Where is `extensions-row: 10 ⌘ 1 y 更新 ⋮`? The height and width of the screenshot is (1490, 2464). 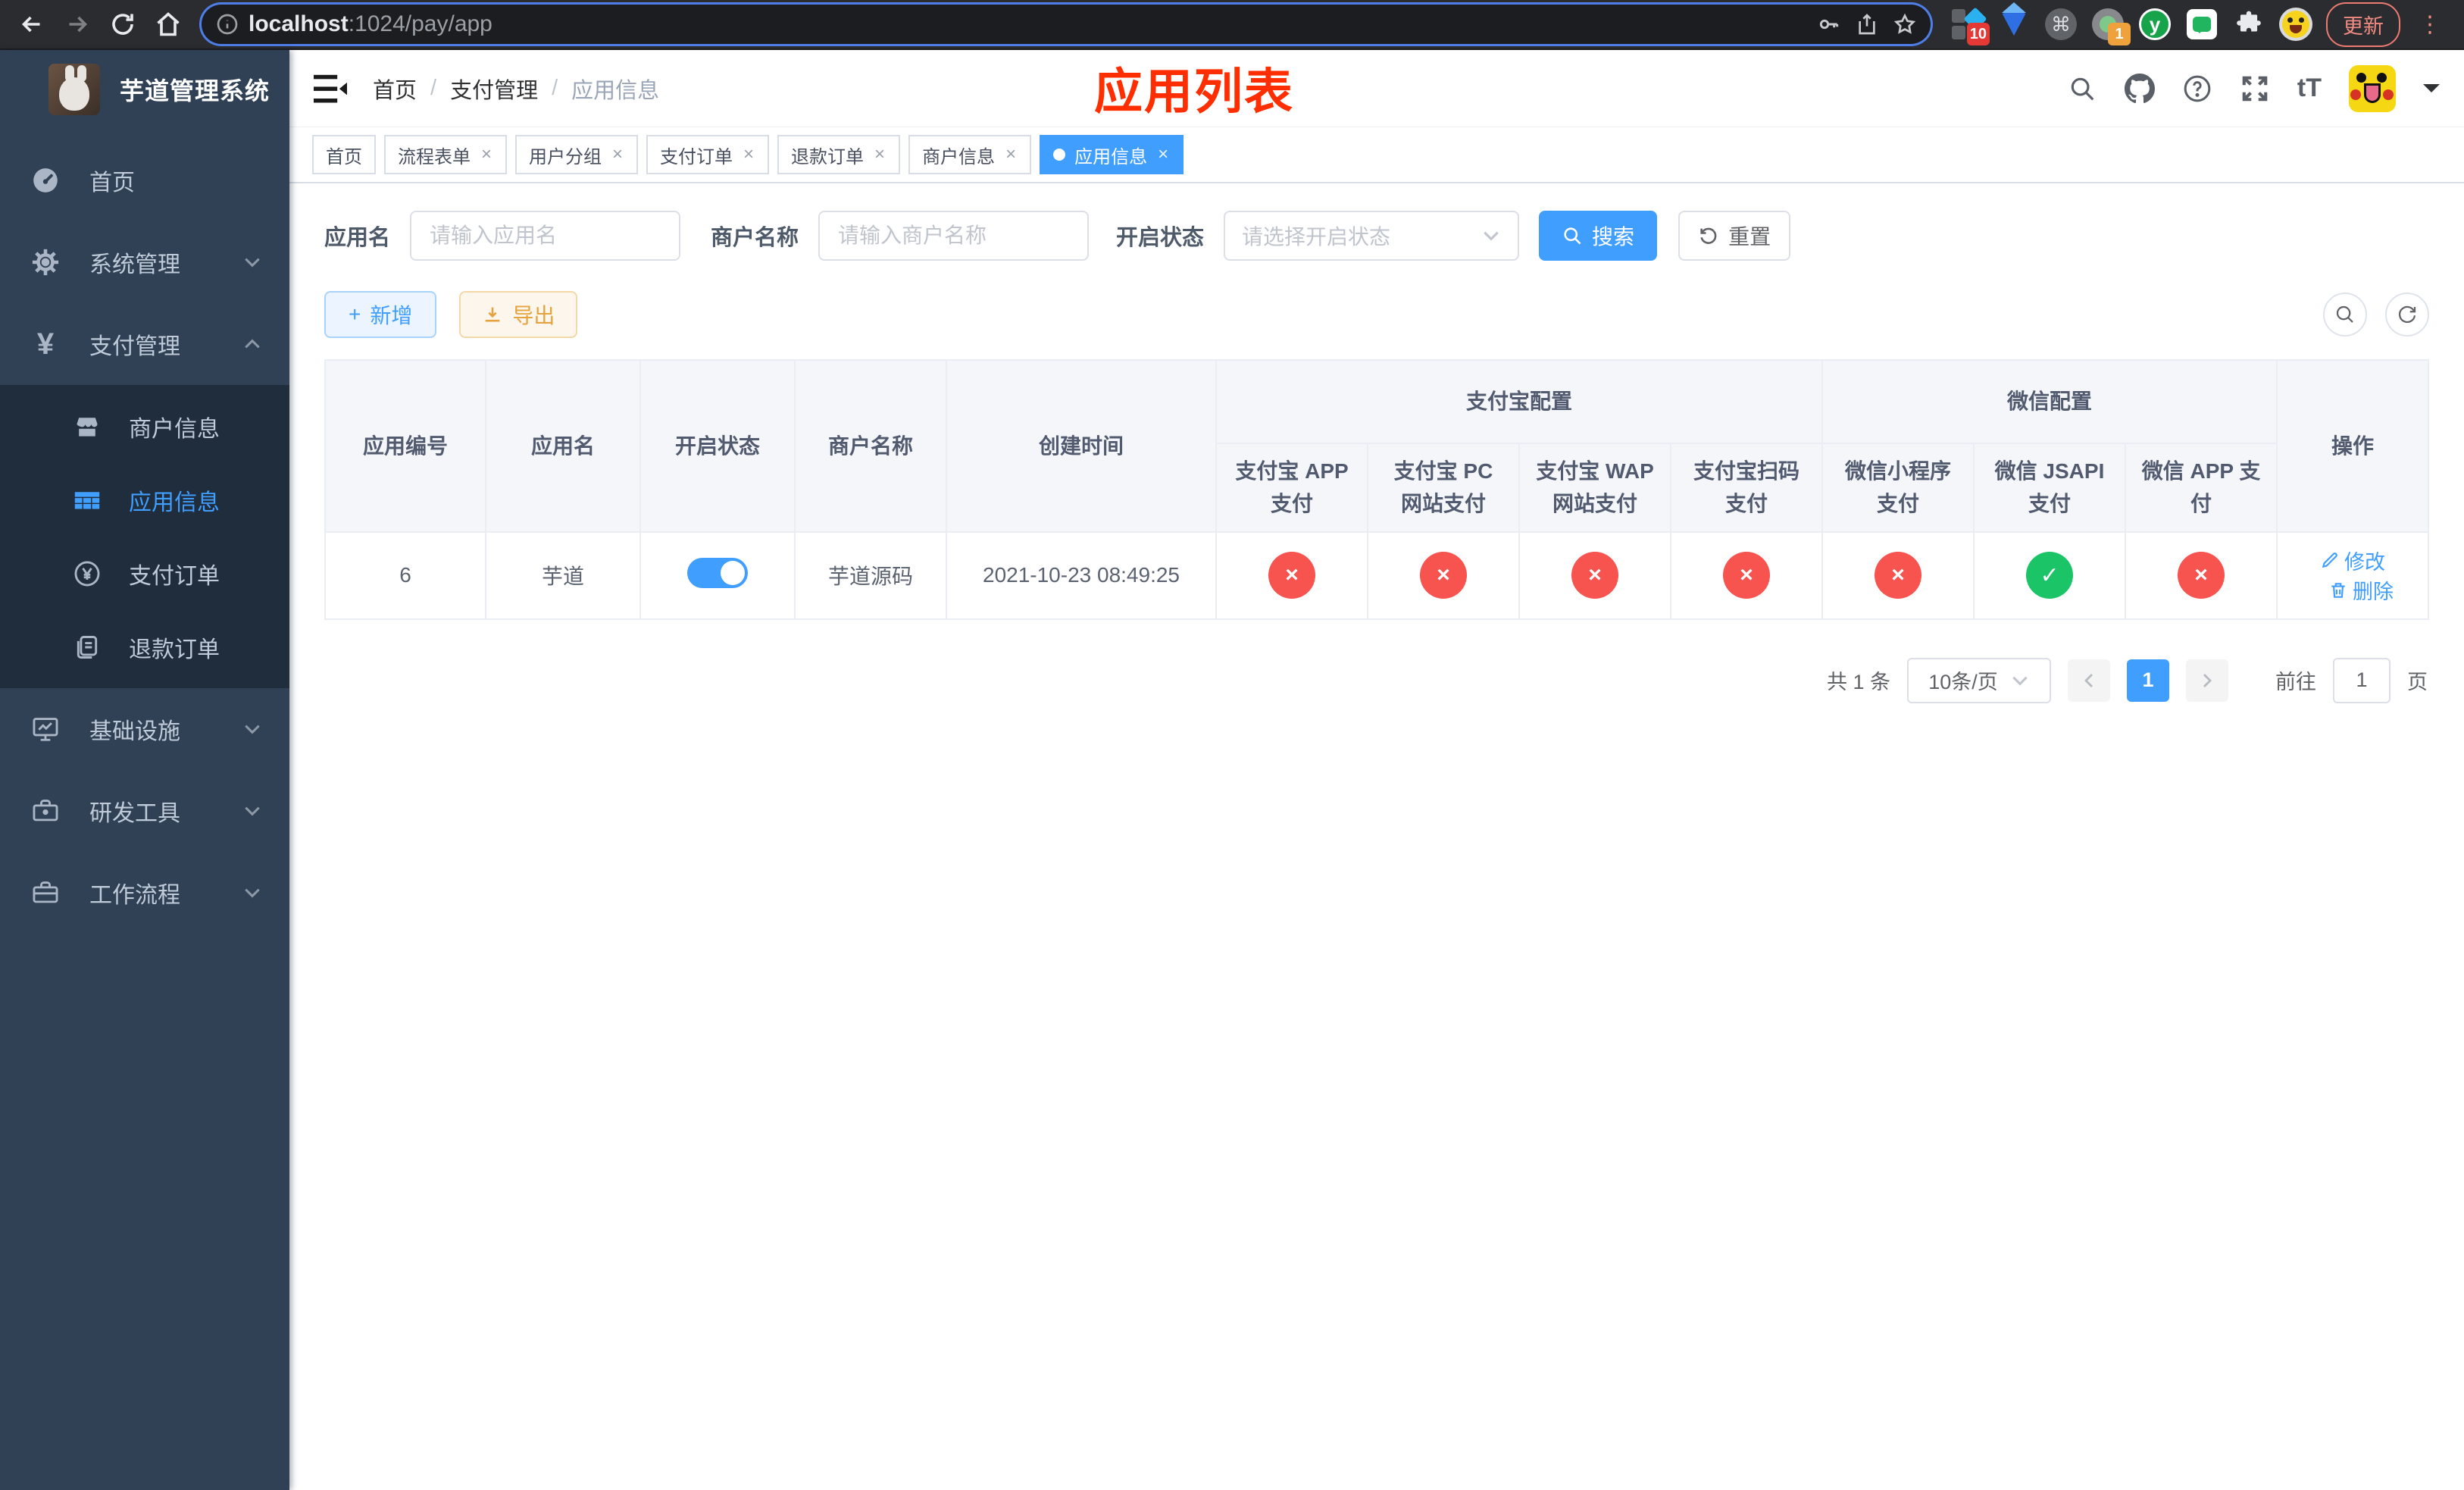 extensions-row: 10 ⌘ 1 y 更新 ⋮ is located at coordinates (2198, 25).